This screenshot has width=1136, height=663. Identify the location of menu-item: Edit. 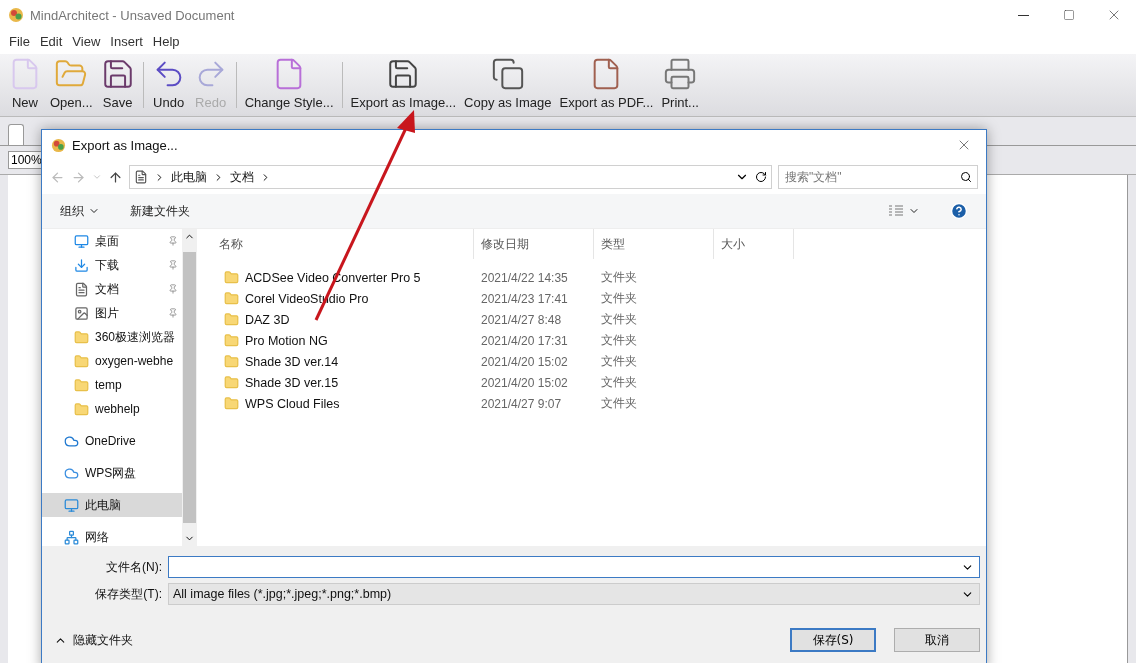
(51, 41).